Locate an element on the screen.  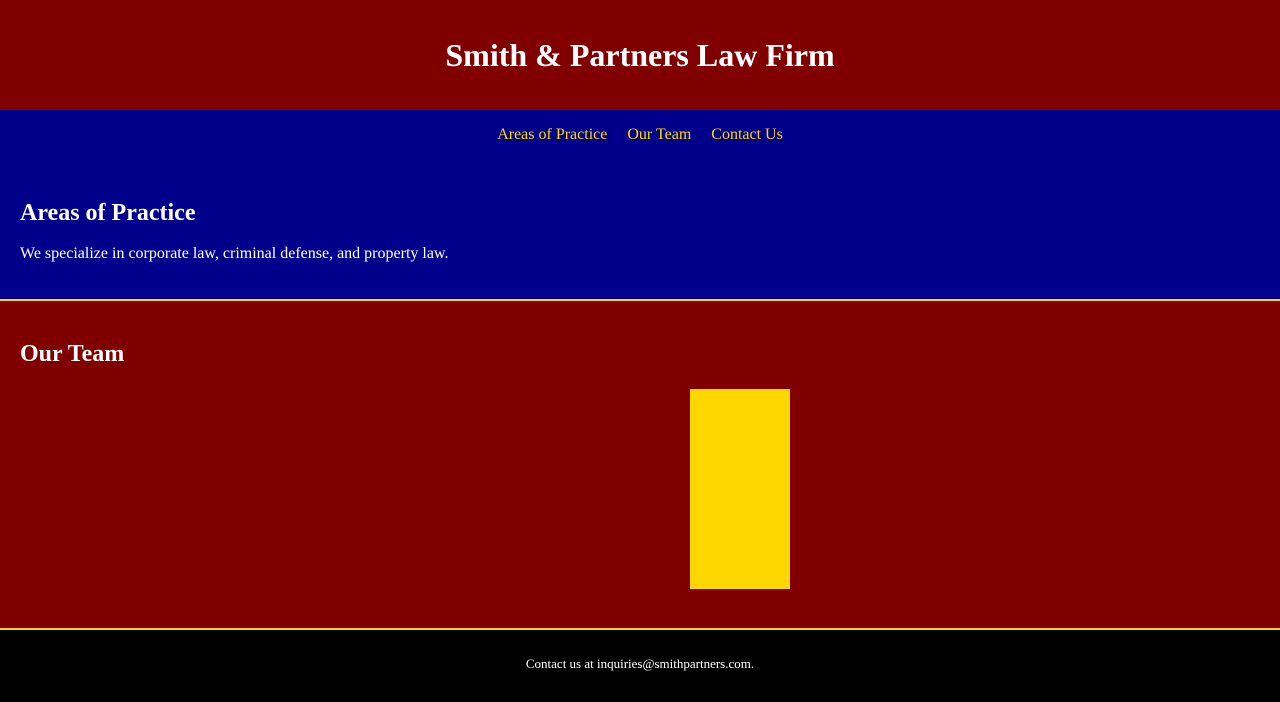
main-nav: Areas of Practice Our Team Contact Us is located at coordinates (640, 135).